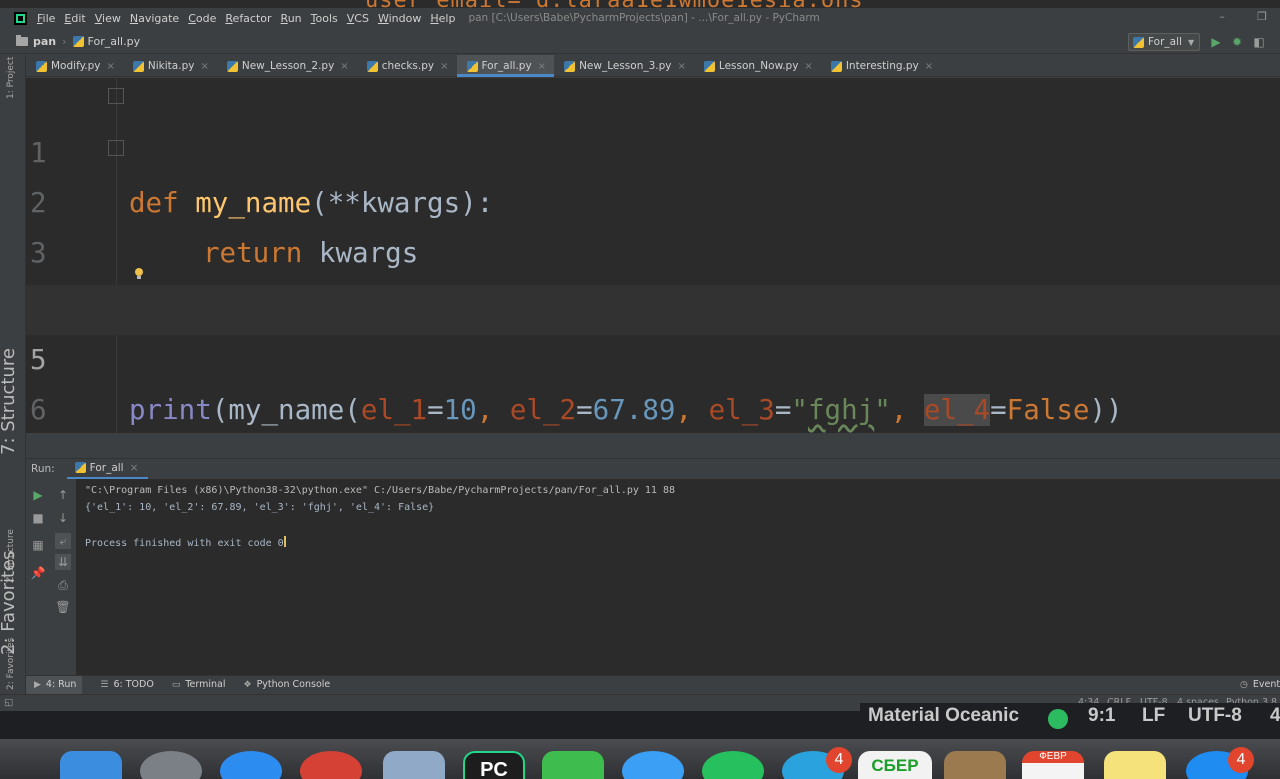 The height and width of the screenshot is (779, 1280). I want to click on calendar-icon: ФЕВР, so click(1053, 765).